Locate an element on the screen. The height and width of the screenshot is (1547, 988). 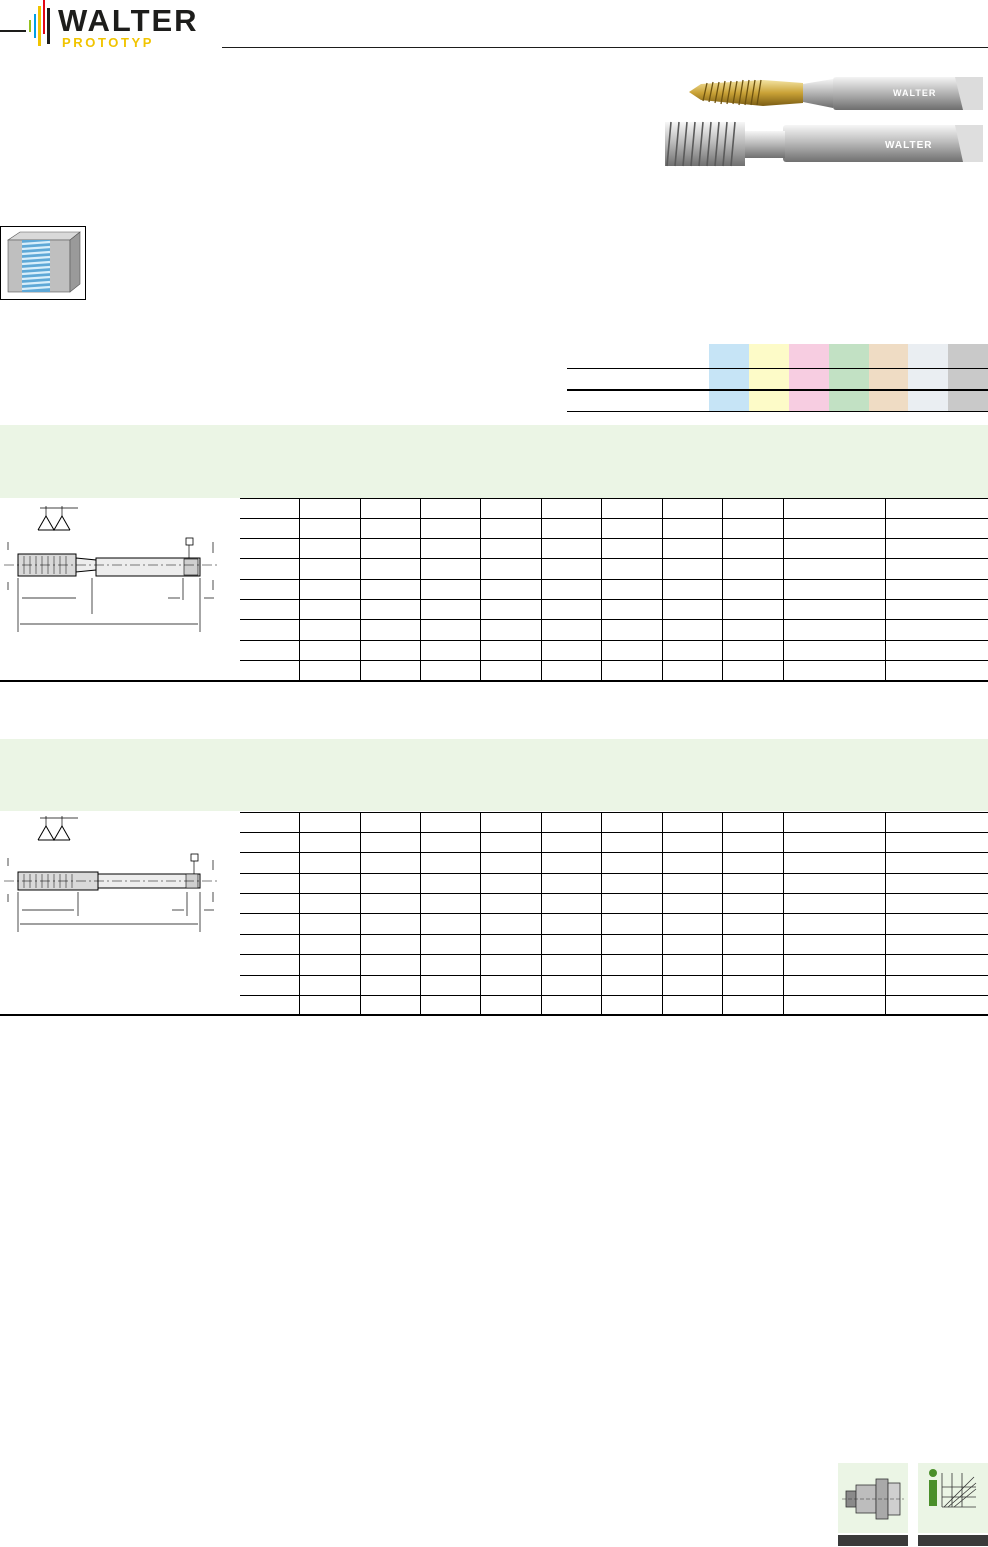
info-diagram-icon-box is located at coordinates (953, 1498).